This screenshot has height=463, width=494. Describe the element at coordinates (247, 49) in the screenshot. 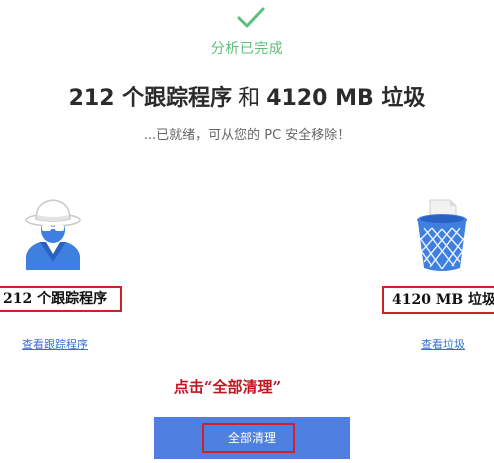

I see `analysis-complete-label: 分析已完成` at that location.